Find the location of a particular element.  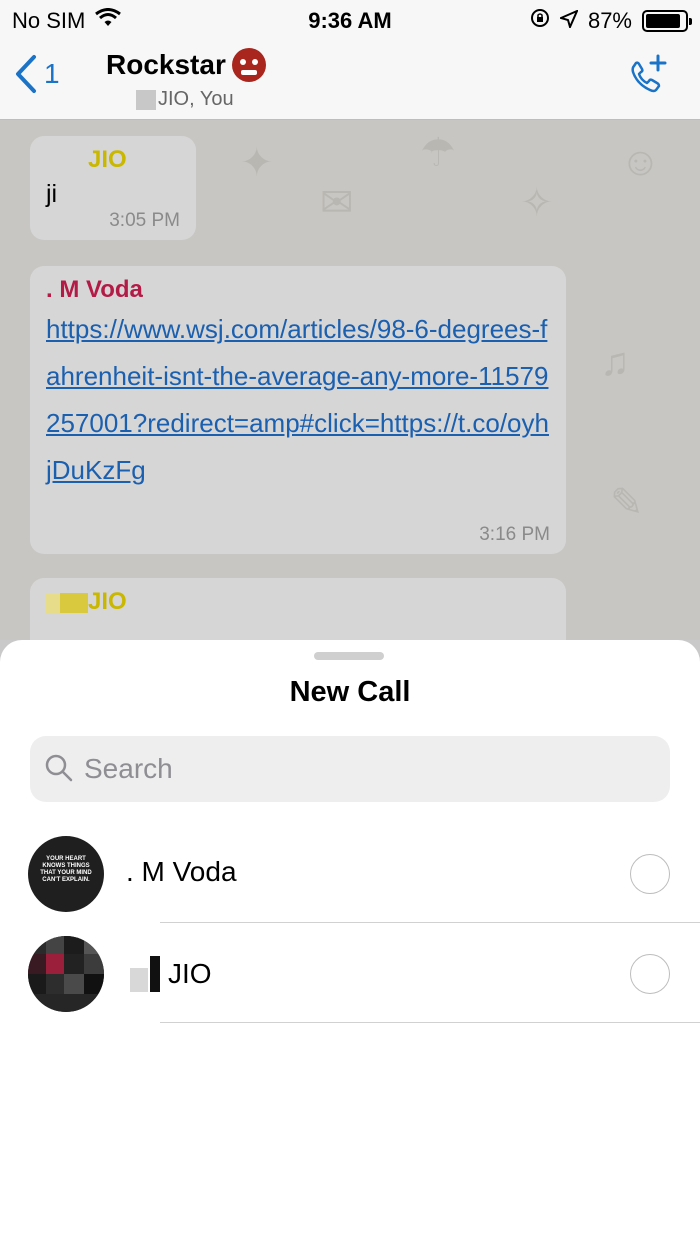

chevron-left-icon is located at coordinates (26, 74).